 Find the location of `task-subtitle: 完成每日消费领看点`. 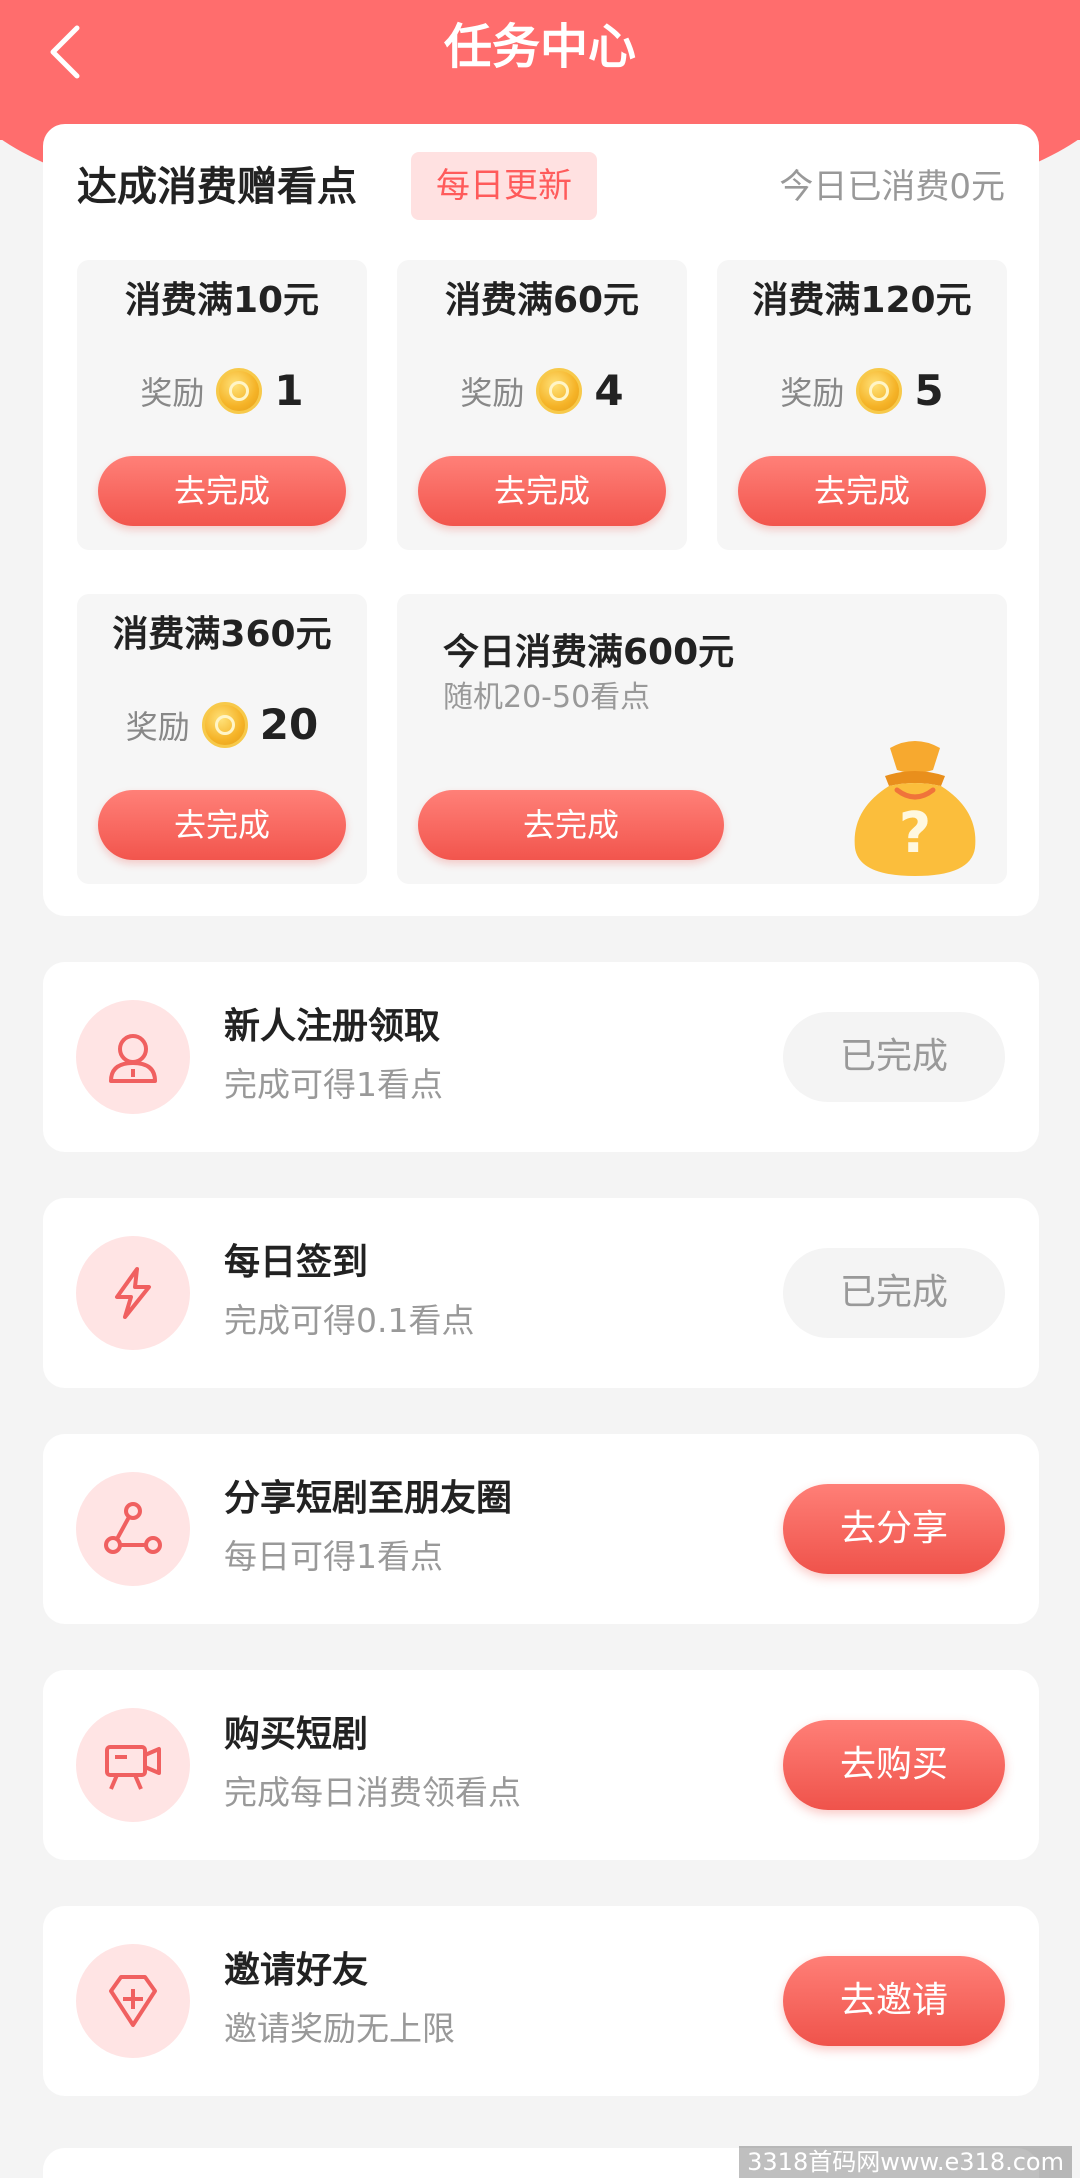

task-subtitle: 完成每日消费领看点 is located at coordinates (372, 1792).